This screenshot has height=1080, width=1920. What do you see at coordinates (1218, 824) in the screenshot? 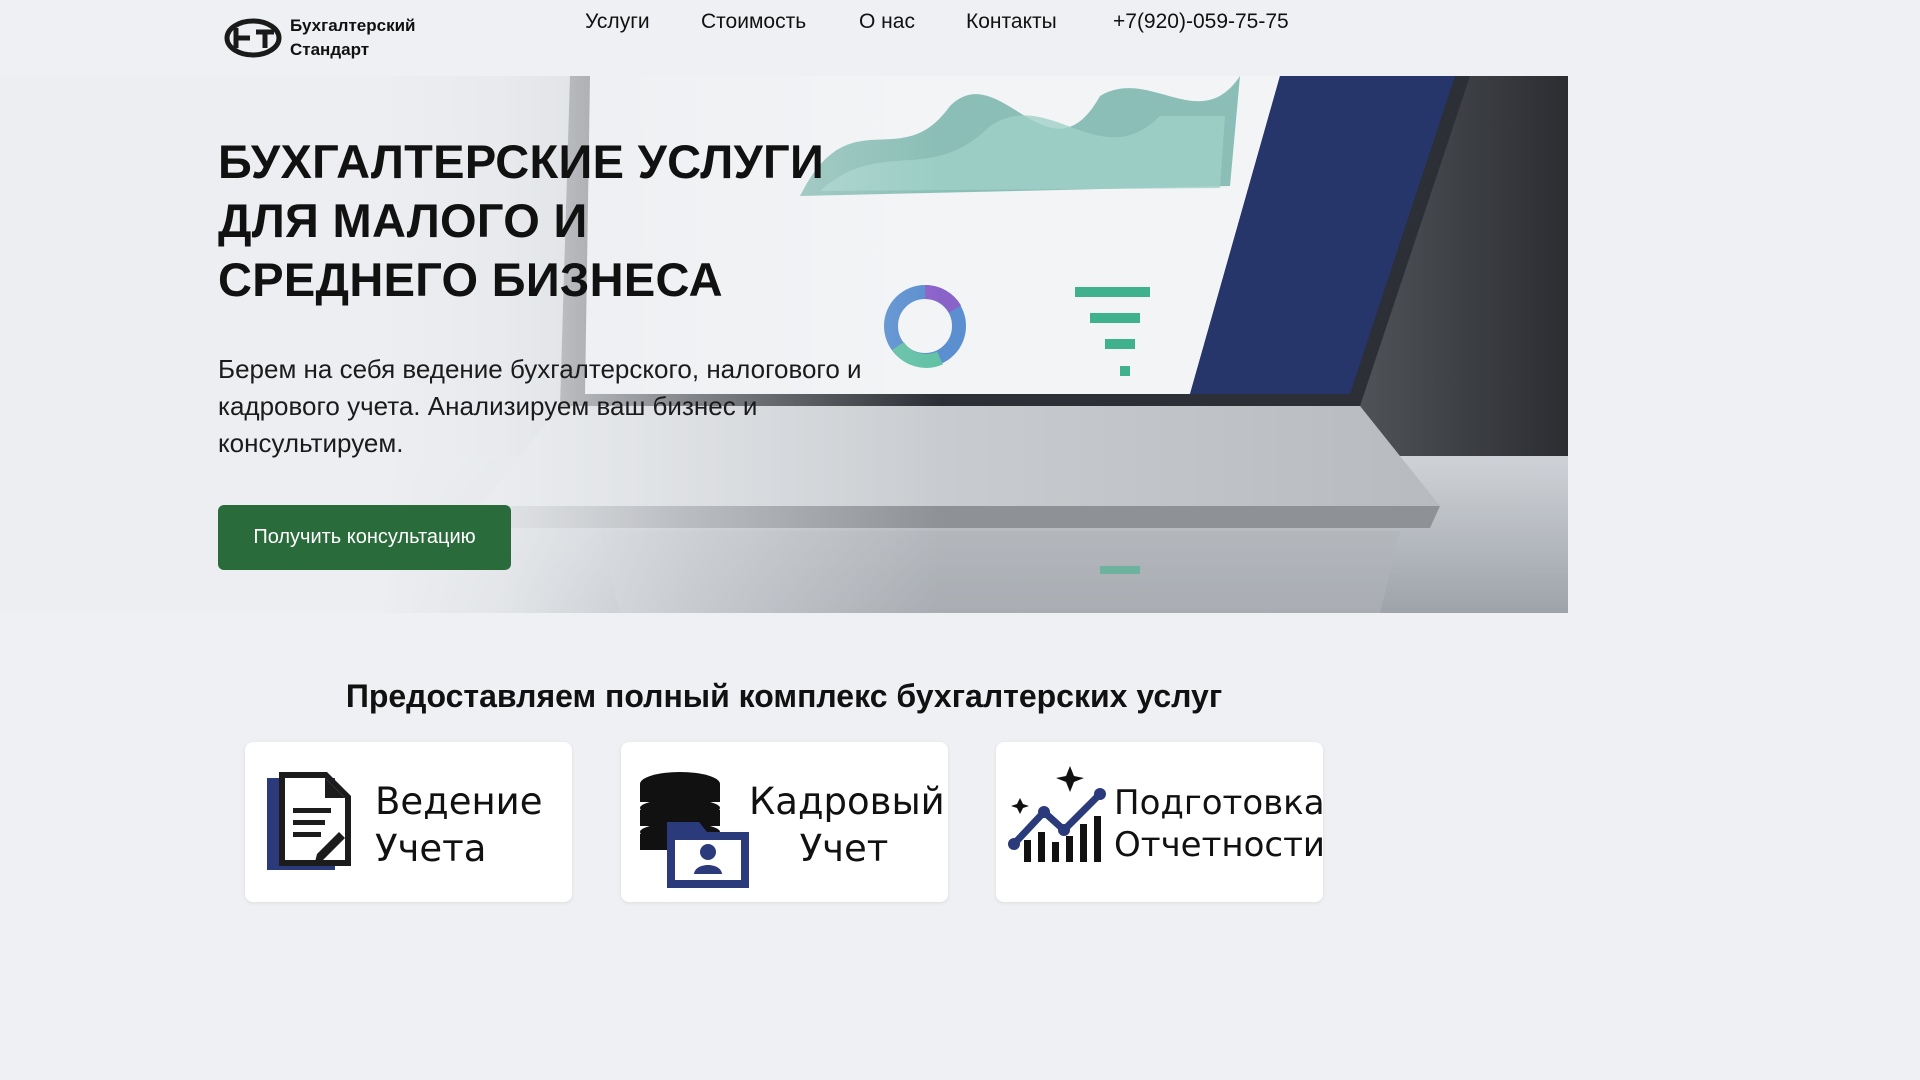
I see `service-card-label: Подготовка Отчетности` at bounding box center [1218, 824].